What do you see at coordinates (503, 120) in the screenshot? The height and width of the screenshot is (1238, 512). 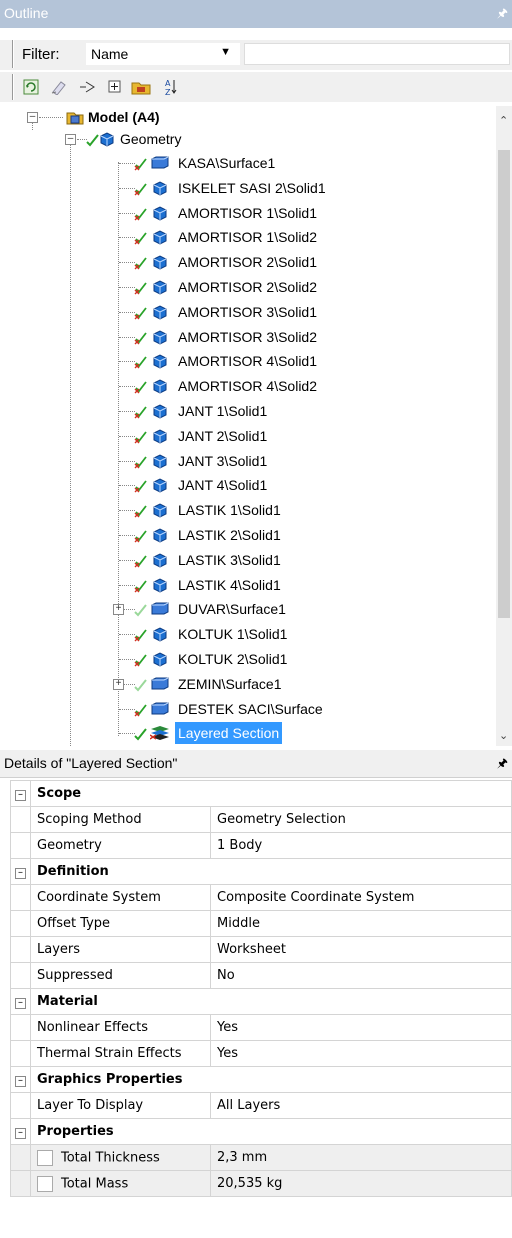 I see `scroll-up-icon: ⌃` at bounding box center [503, 120].